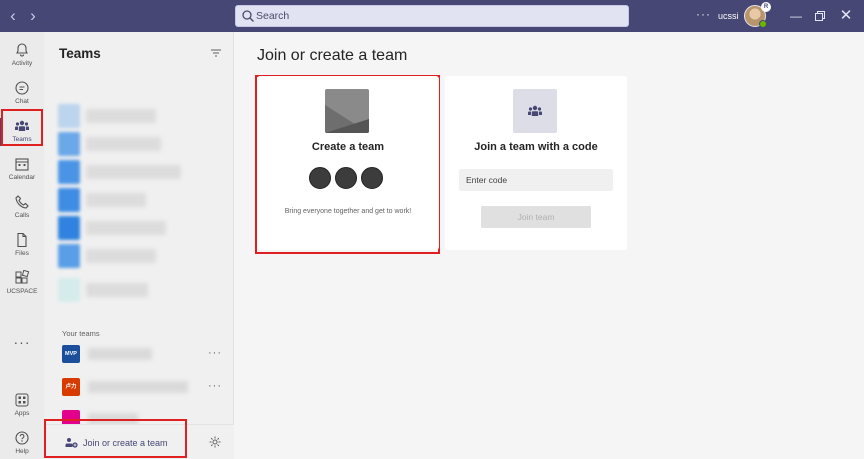 The height and width of the screenshot is (459, 864). I want to click on rail-label: Activity, so click(22, 63).